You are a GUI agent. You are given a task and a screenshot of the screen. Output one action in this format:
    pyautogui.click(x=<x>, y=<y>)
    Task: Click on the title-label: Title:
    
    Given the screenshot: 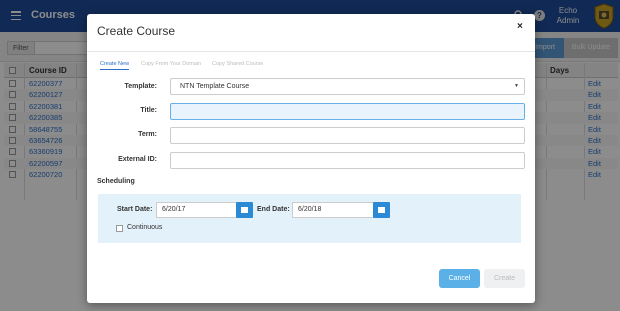 What is the action you would take?
    pyautogui.click(x=148, y=110)
    